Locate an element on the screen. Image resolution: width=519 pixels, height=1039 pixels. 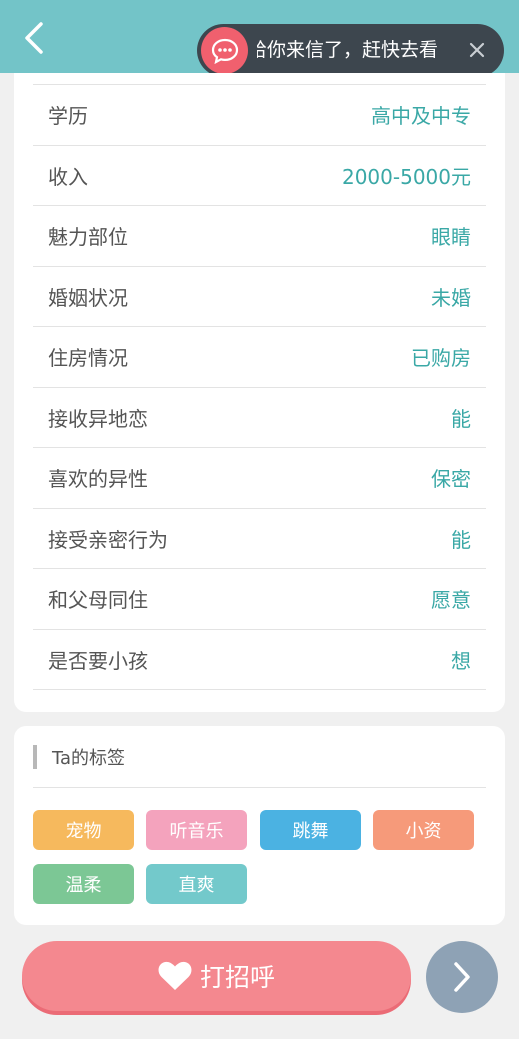
row-label: 和父母同住 is located at coordinates (98, 600).